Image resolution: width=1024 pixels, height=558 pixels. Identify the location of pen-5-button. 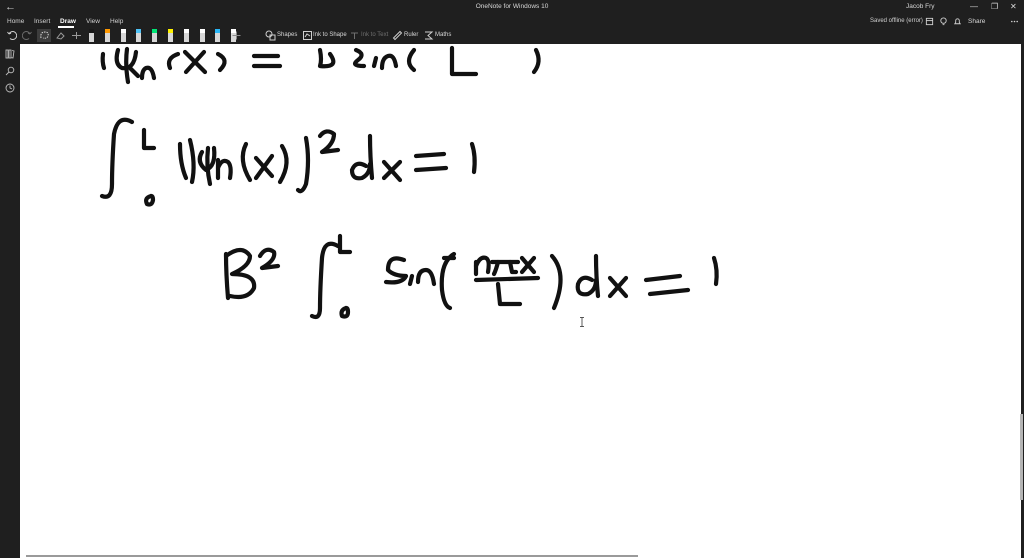
(154, 35).